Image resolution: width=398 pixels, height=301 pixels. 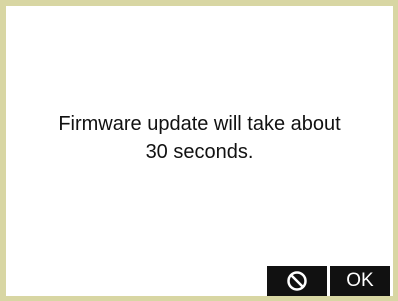 I want to click on cancel-button, so click(x=297, y=281).